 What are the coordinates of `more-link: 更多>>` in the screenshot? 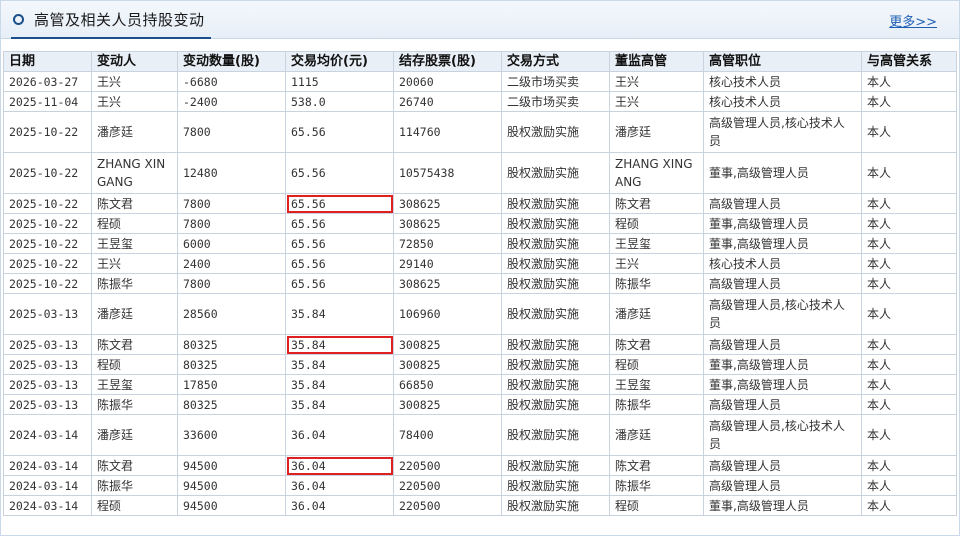 It's located at (913, 20).